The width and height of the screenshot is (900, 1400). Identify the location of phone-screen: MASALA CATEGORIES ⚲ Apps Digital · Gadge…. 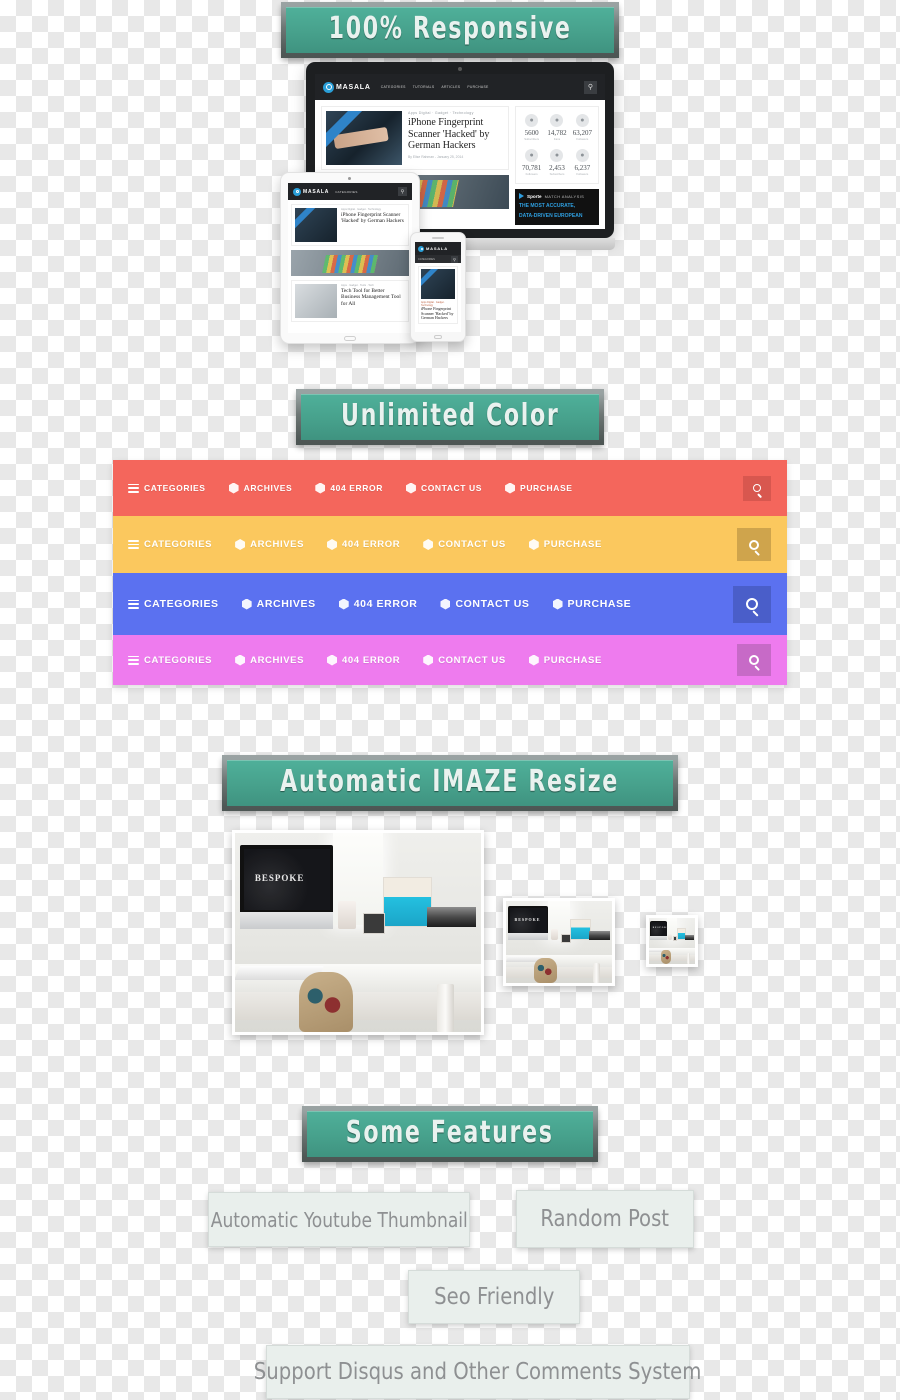
(438, 287).